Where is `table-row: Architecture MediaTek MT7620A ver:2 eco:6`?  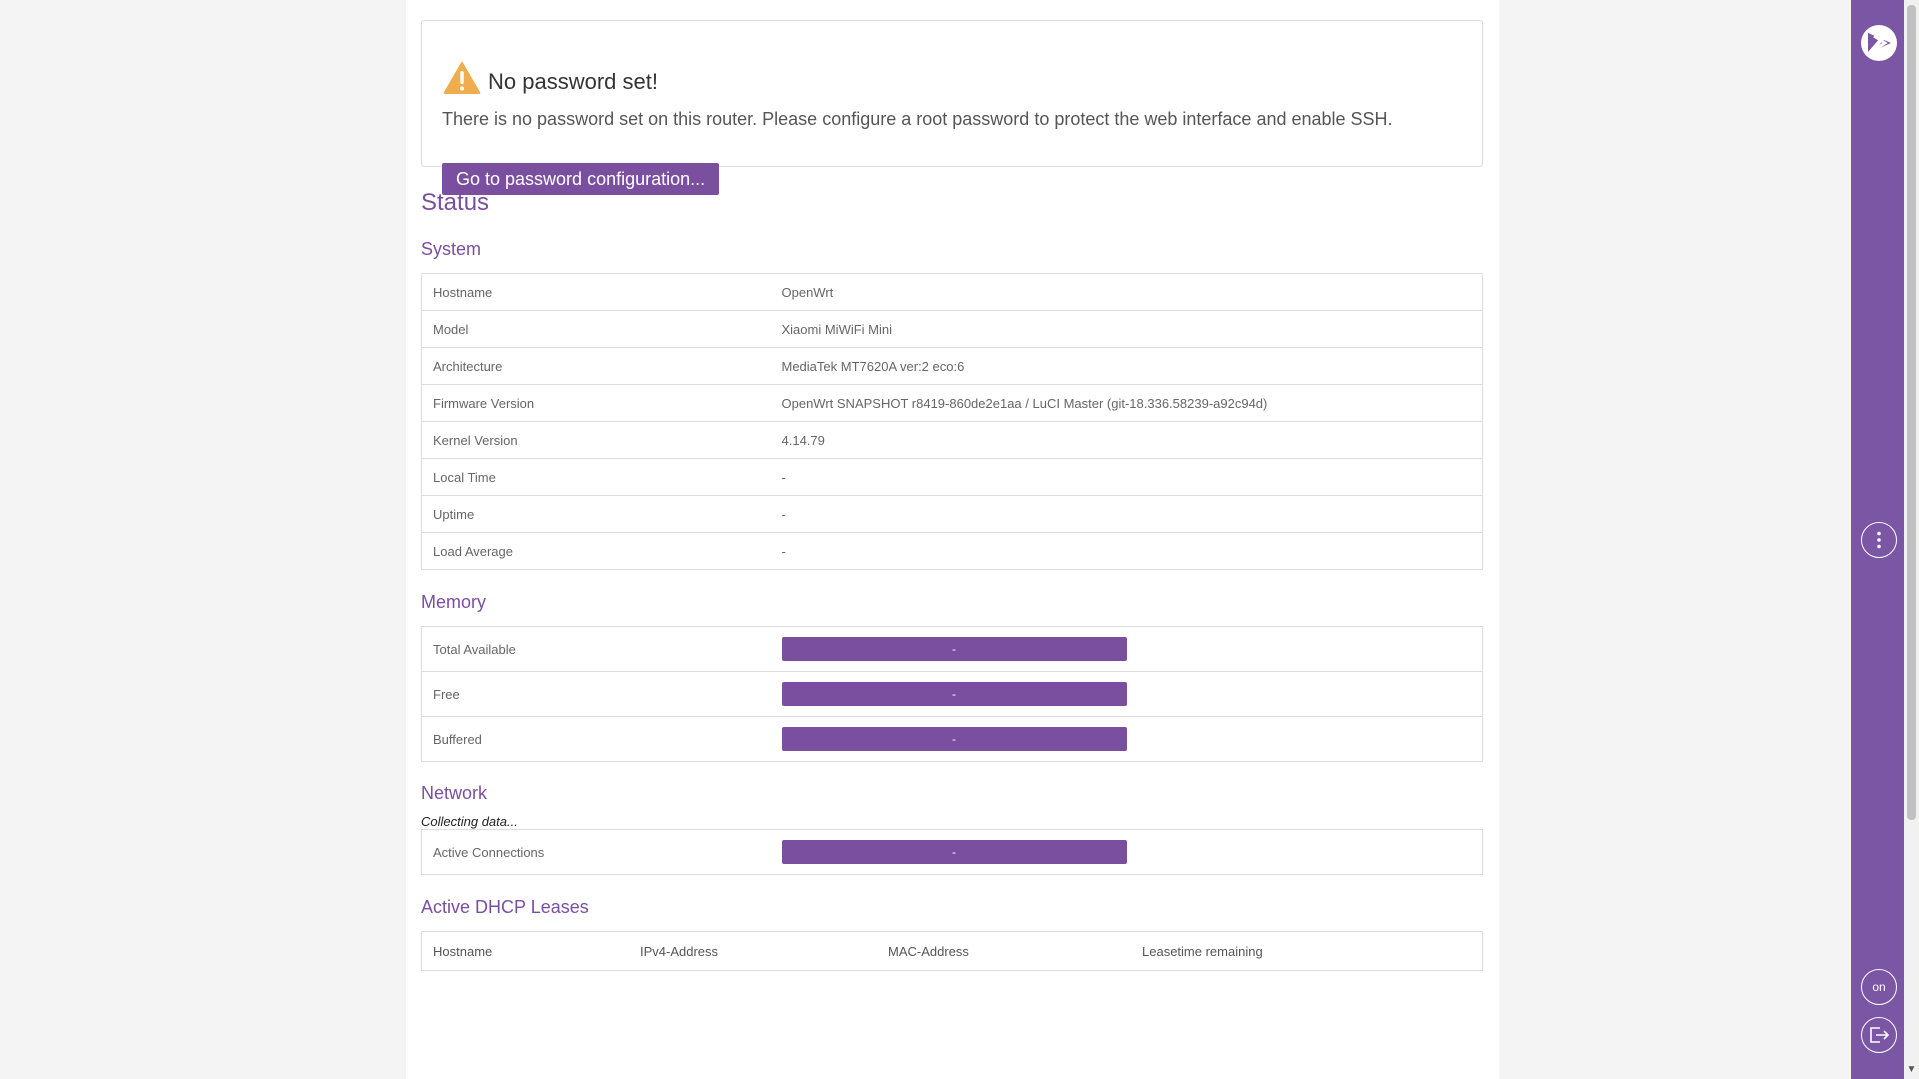
table-row: Architecture MediaTek MT7620A ver:2 eco:6 is located at coordinates (952, 366).